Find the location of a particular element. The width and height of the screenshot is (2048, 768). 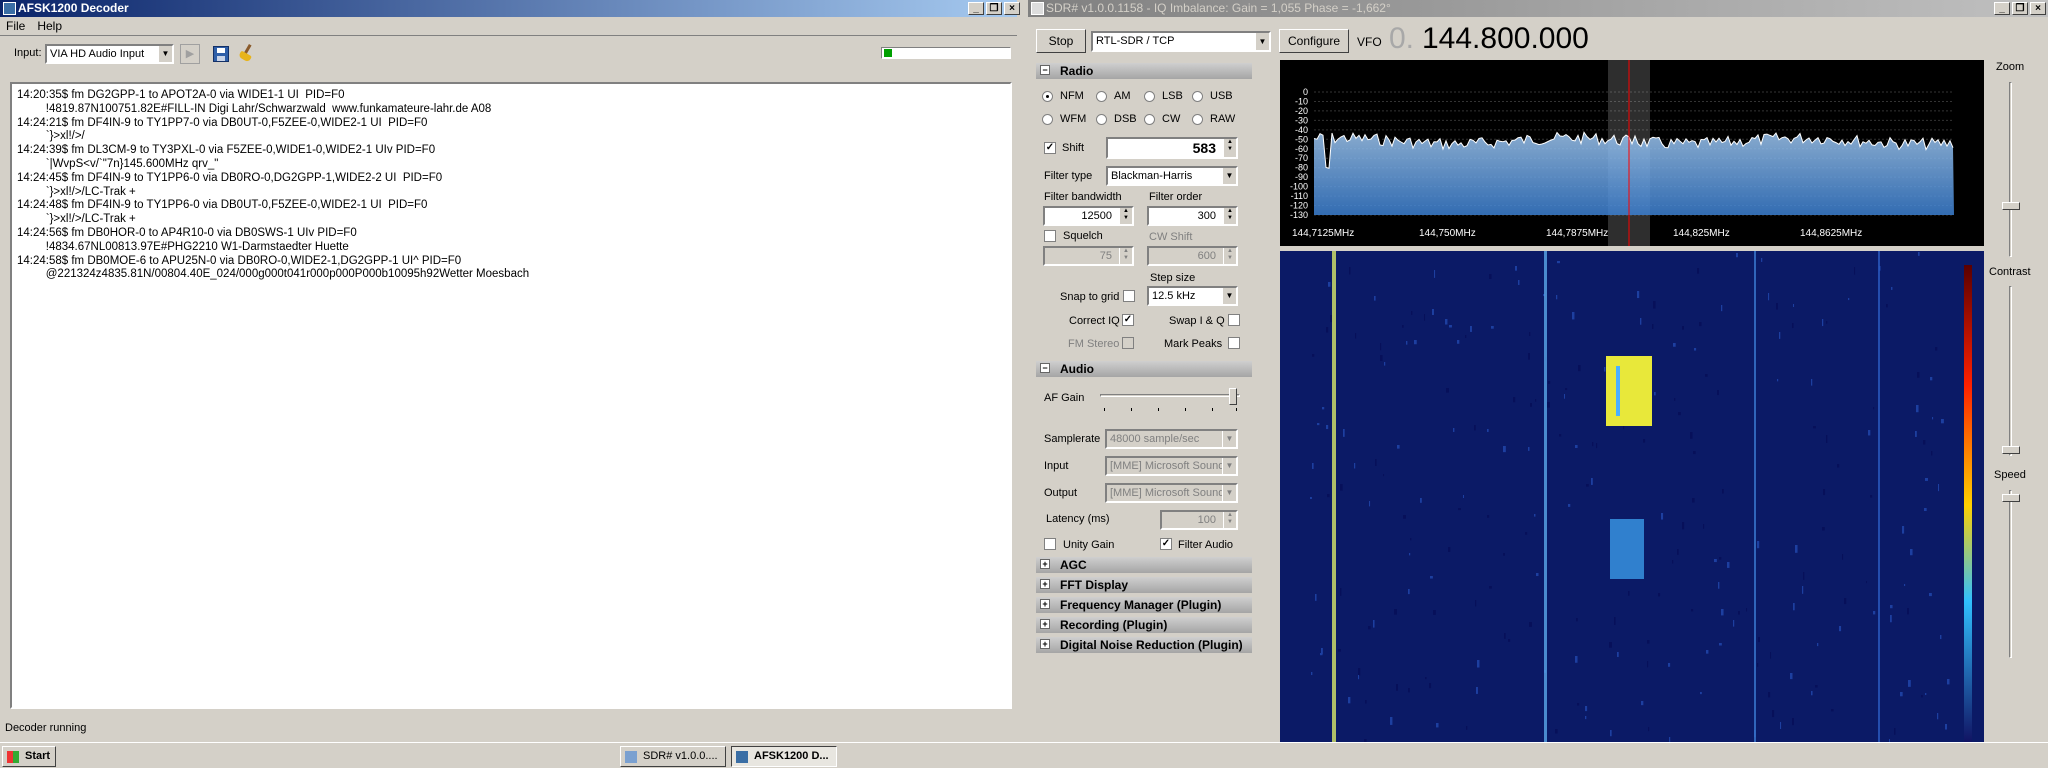

source-chevron-icon: ▼ is located at coordinates (1262, 41).